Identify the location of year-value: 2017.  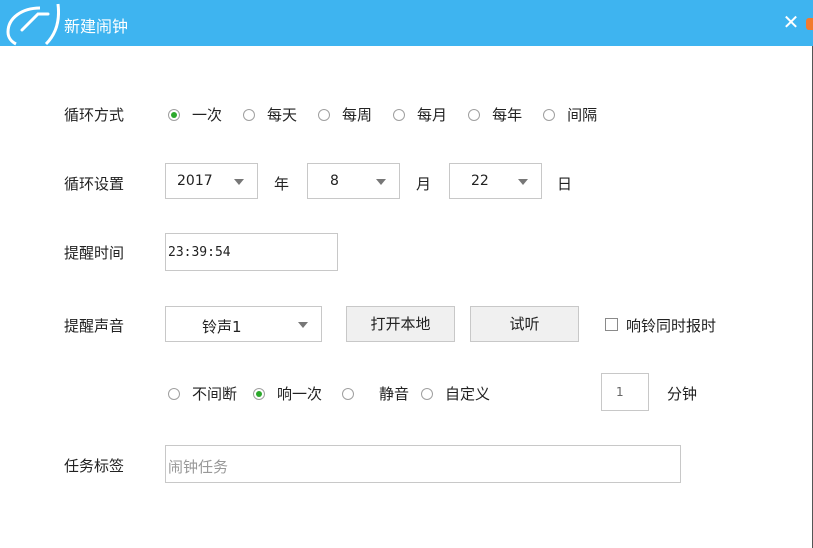
(195, 181).